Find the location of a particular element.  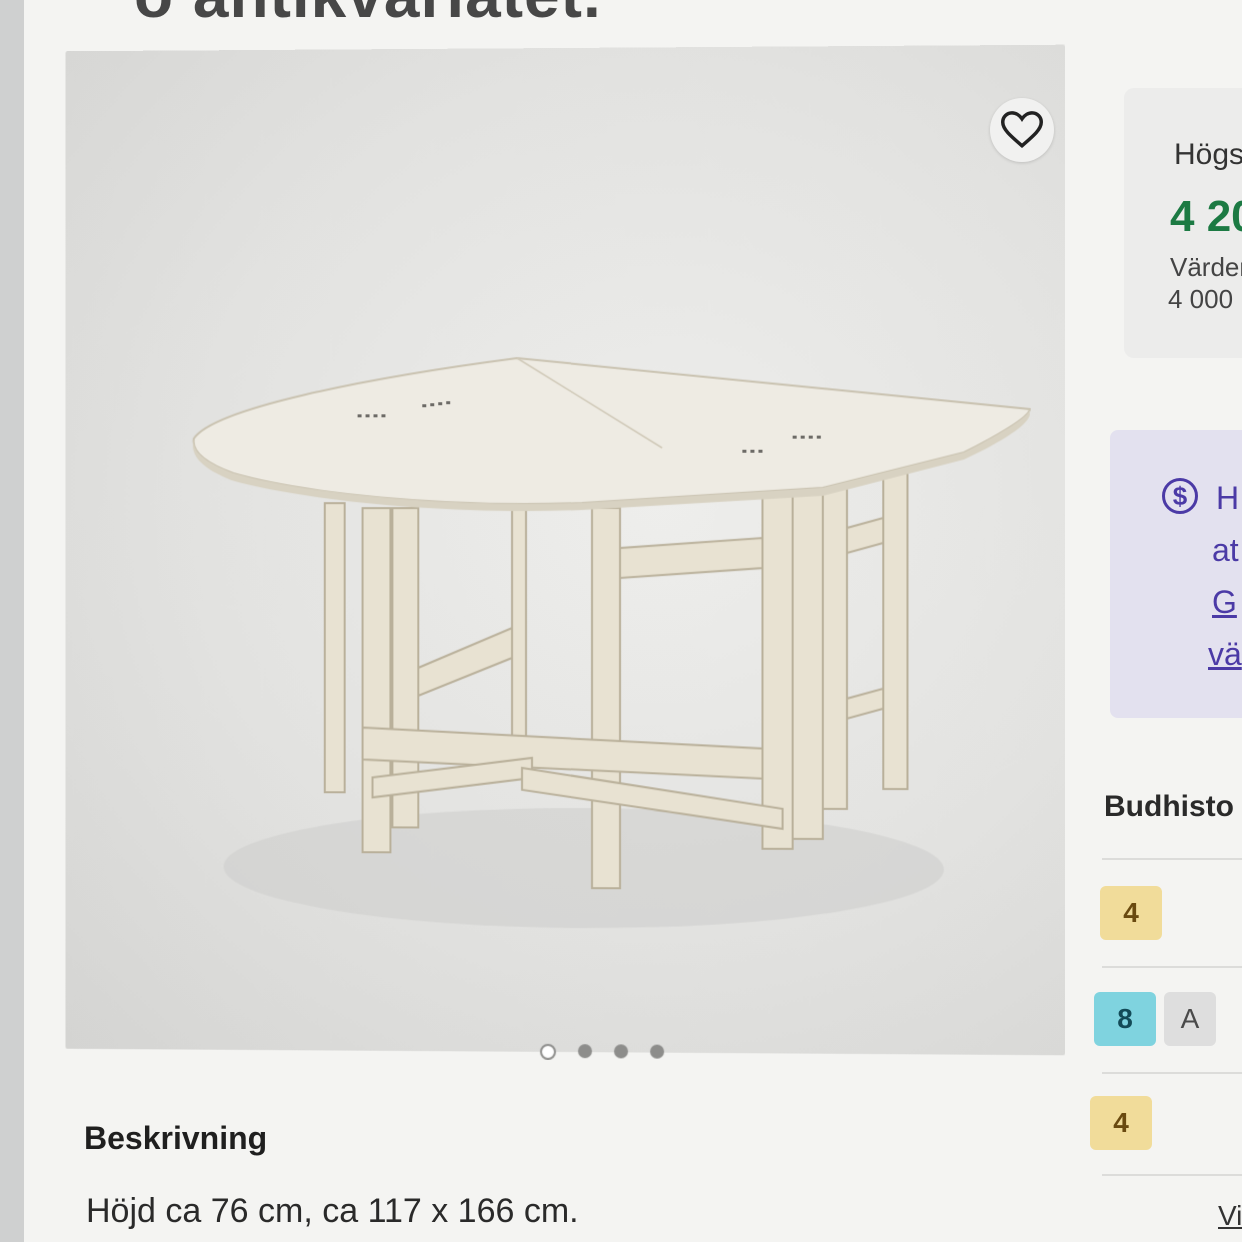

heart-outline-icon is located at coordinates (1022, 130).